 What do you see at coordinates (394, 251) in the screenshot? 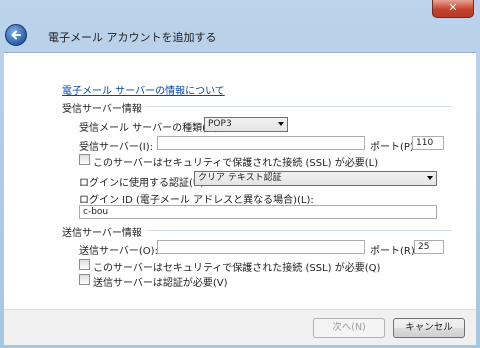
I see `outgoing-port-label: ポート(R):` at bounding box center [394, 251].